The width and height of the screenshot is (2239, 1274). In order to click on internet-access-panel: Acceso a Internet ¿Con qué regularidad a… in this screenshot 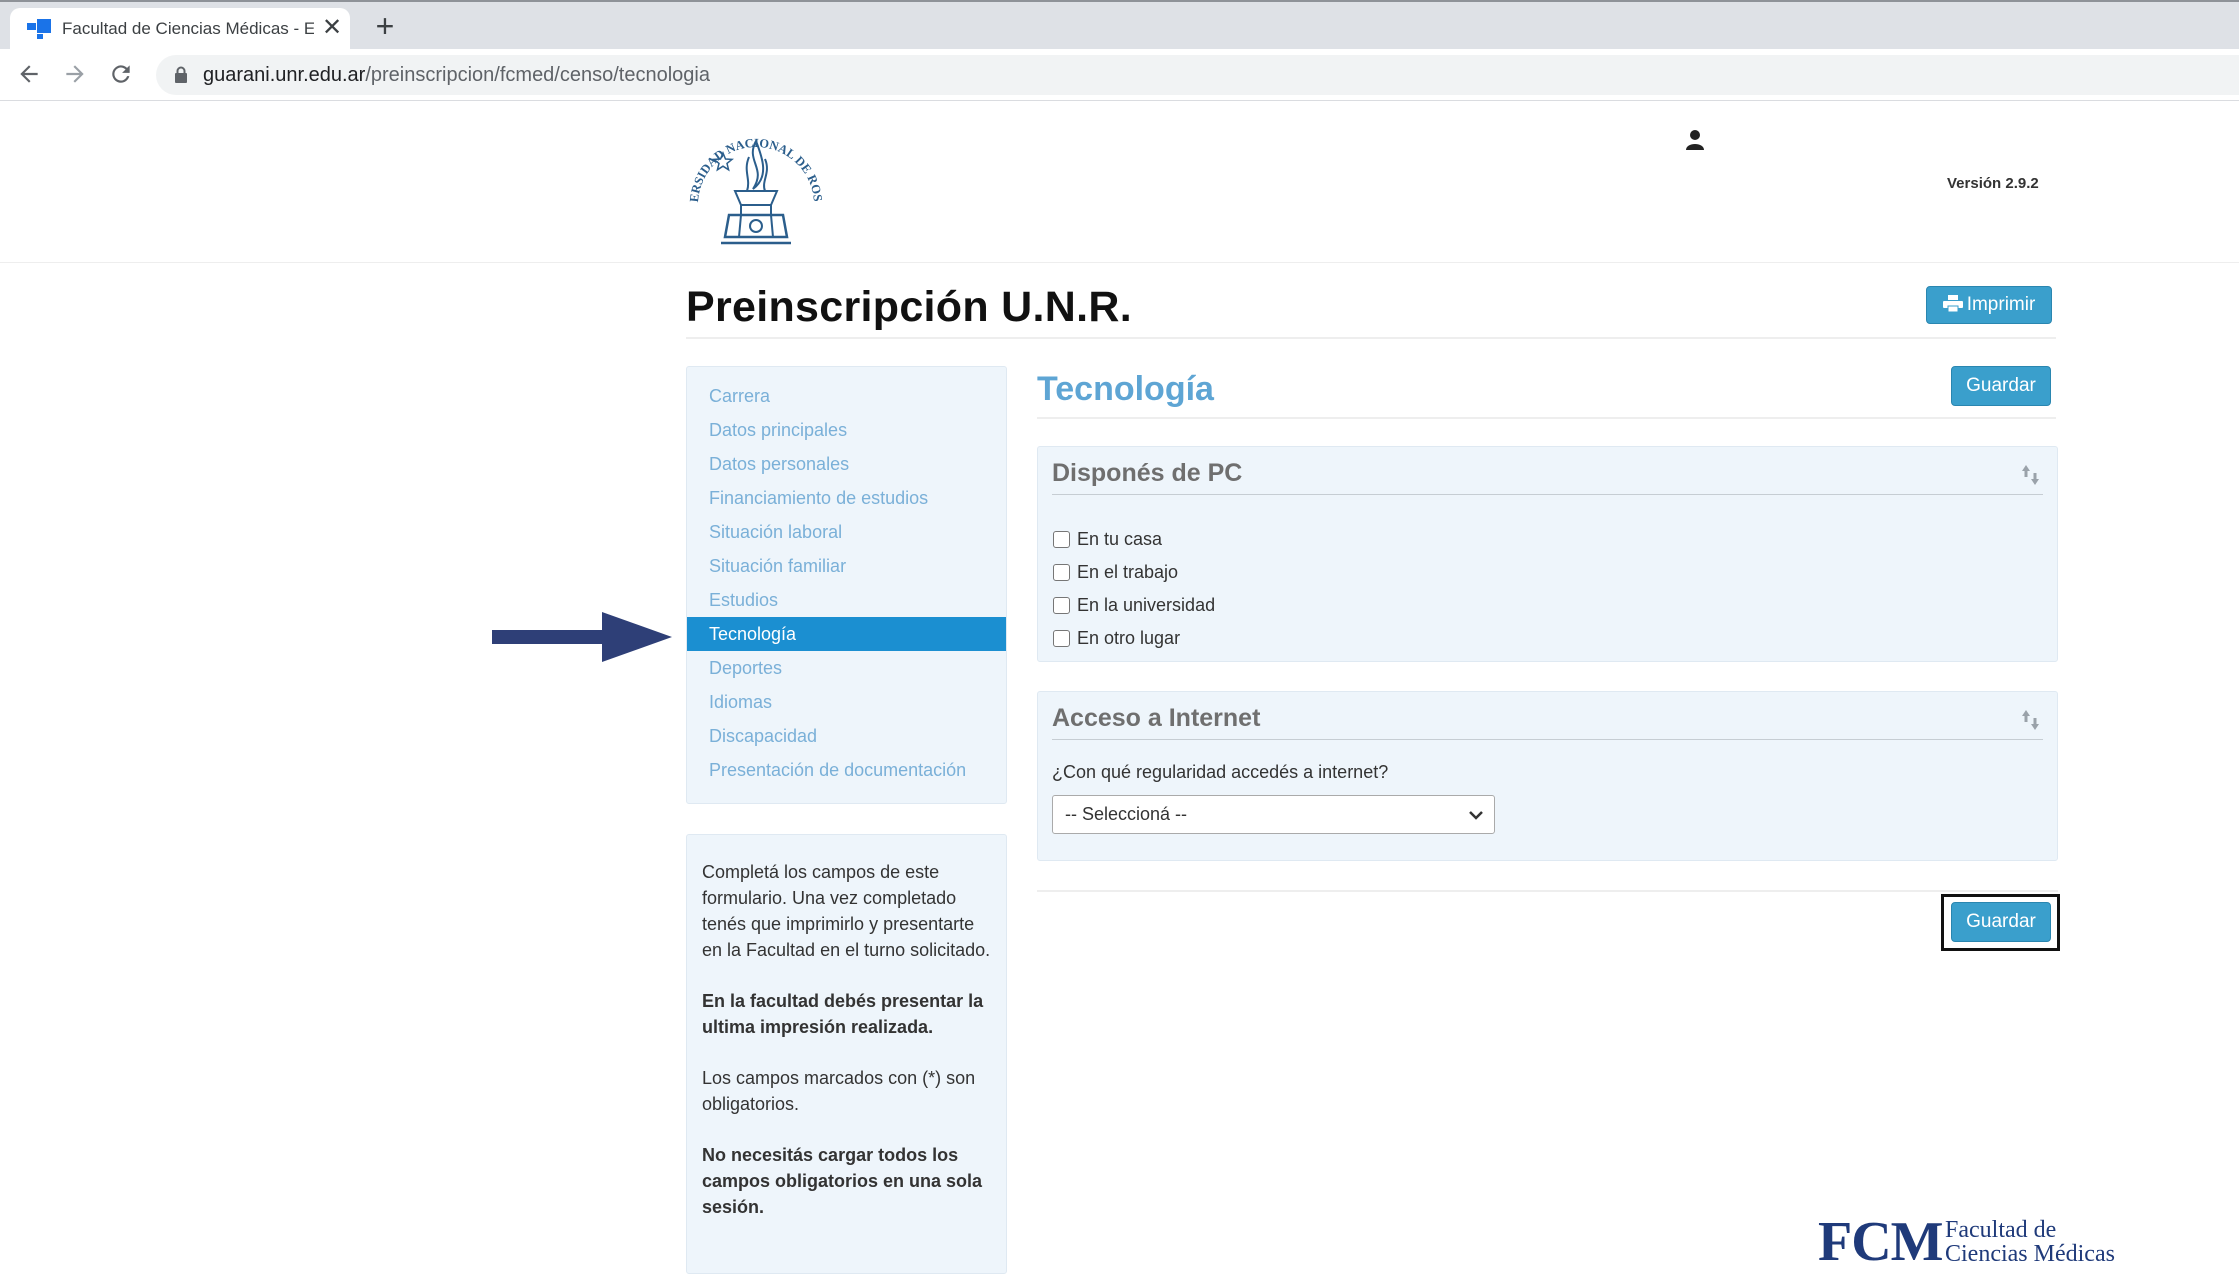, I will do `click(1547, 776)`.